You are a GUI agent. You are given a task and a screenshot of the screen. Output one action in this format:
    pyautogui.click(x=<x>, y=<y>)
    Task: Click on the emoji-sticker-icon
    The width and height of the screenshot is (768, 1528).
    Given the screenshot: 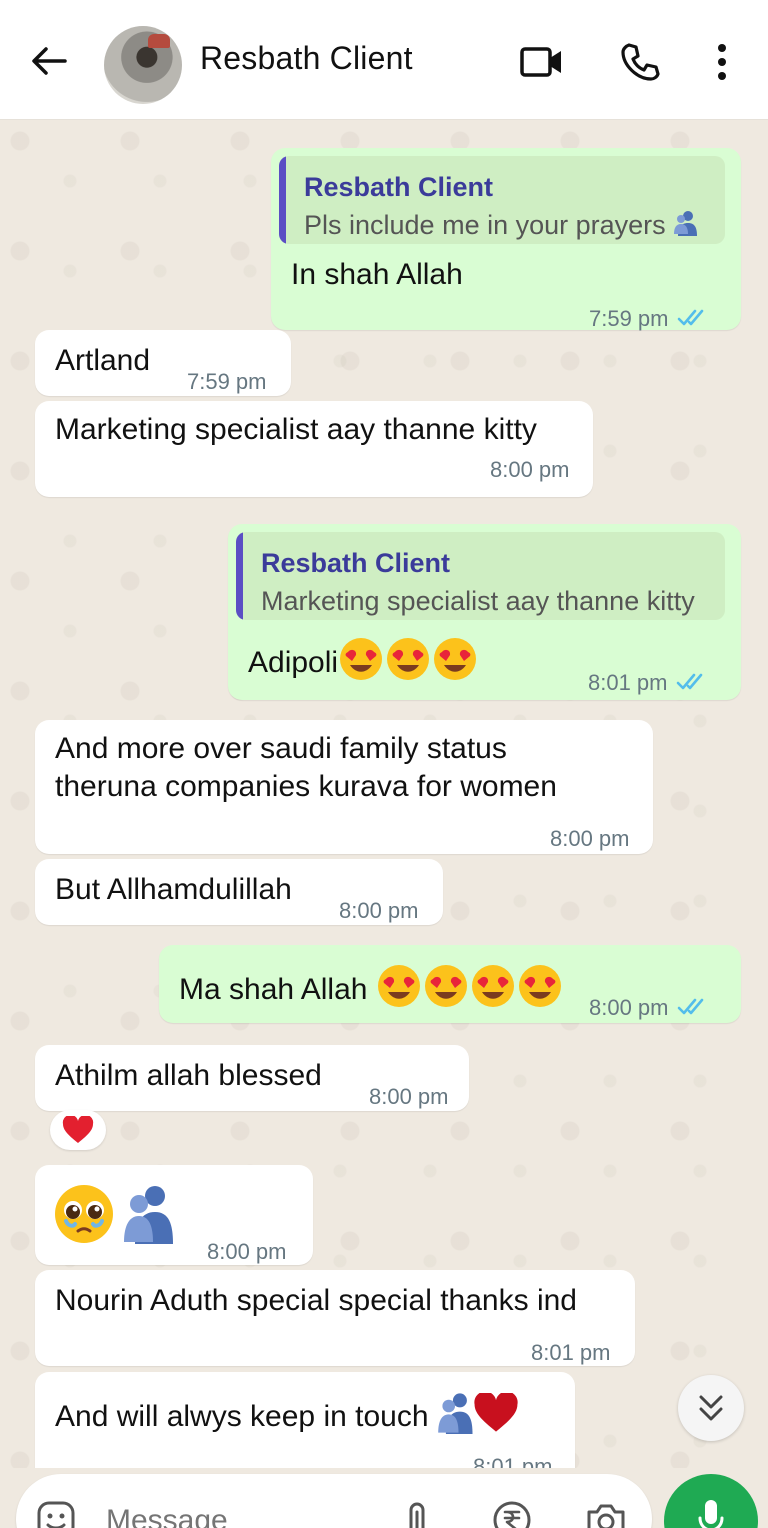 What is the action you would take?
    pyautogui.click(x=56, y=1513)
    